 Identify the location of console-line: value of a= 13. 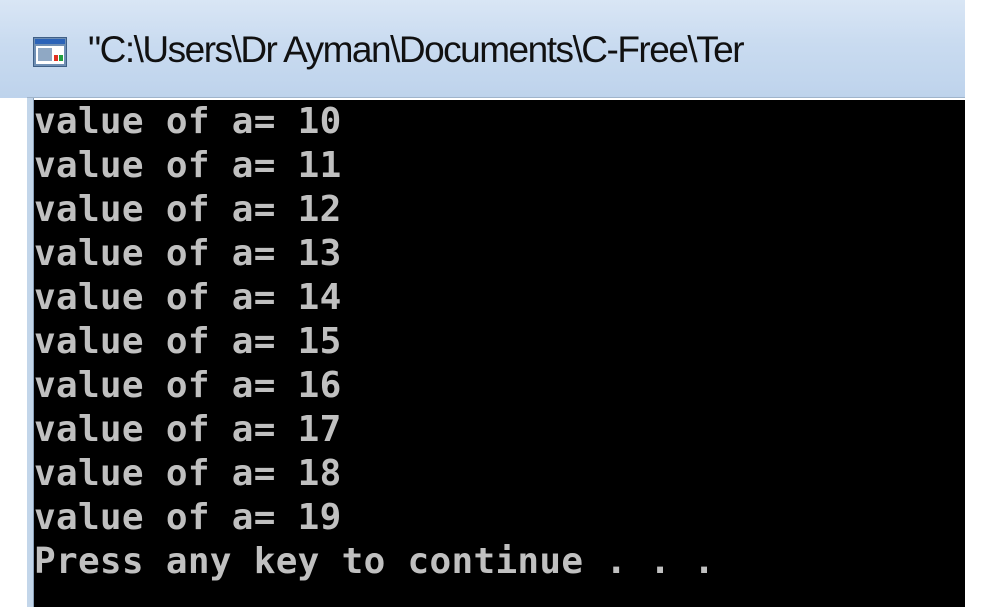
(188, 253).